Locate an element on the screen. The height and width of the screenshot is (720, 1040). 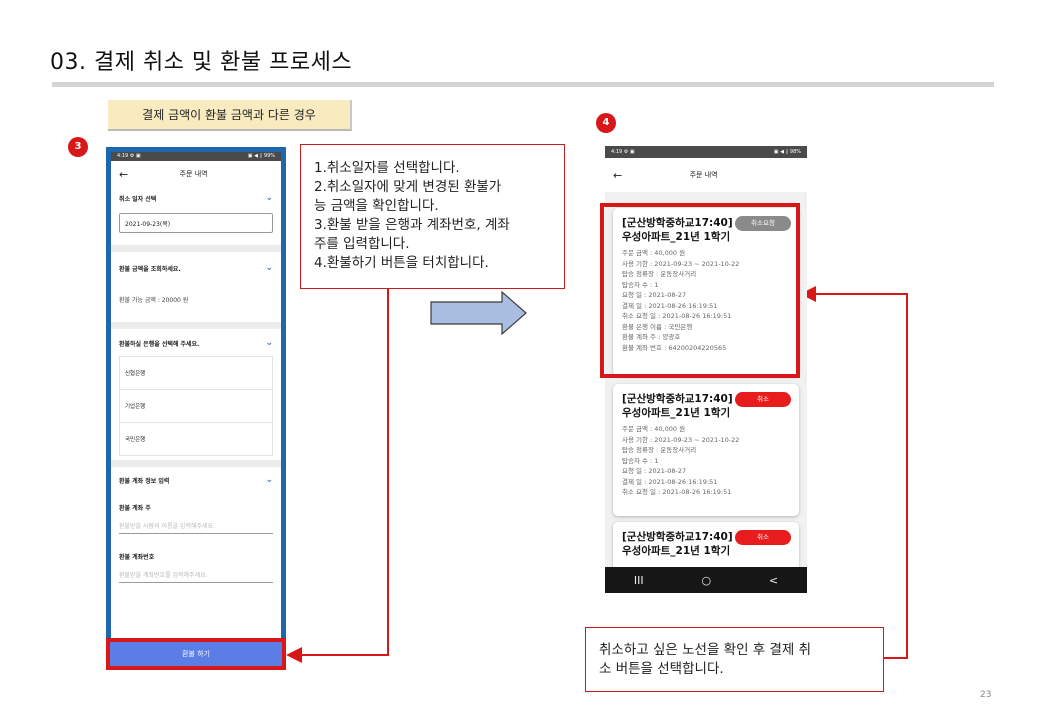
detail-line: 요청 일 : 2021-08-27 is located at coordinates (654, 471).